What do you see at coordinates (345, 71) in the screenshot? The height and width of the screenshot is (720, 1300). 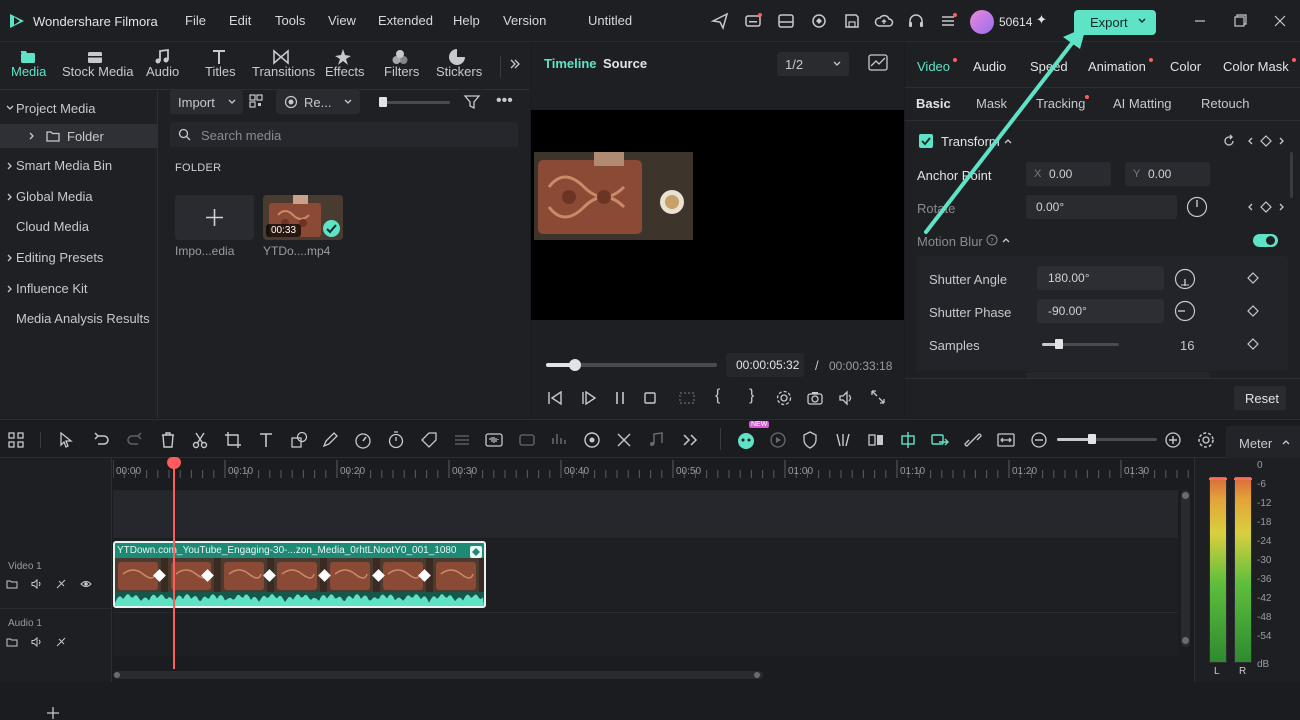 I see `tab-effects: Effects` at bounding box center [345, 71].